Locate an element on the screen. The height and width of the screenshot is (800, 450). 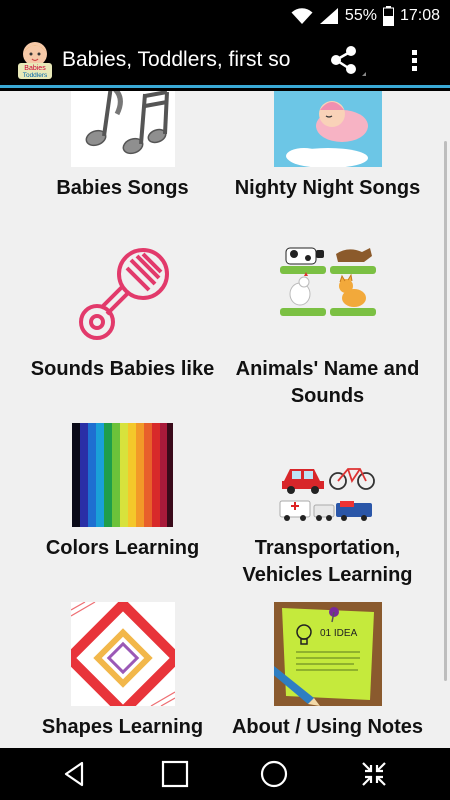
back-icon is located at coordinates (74, 774).